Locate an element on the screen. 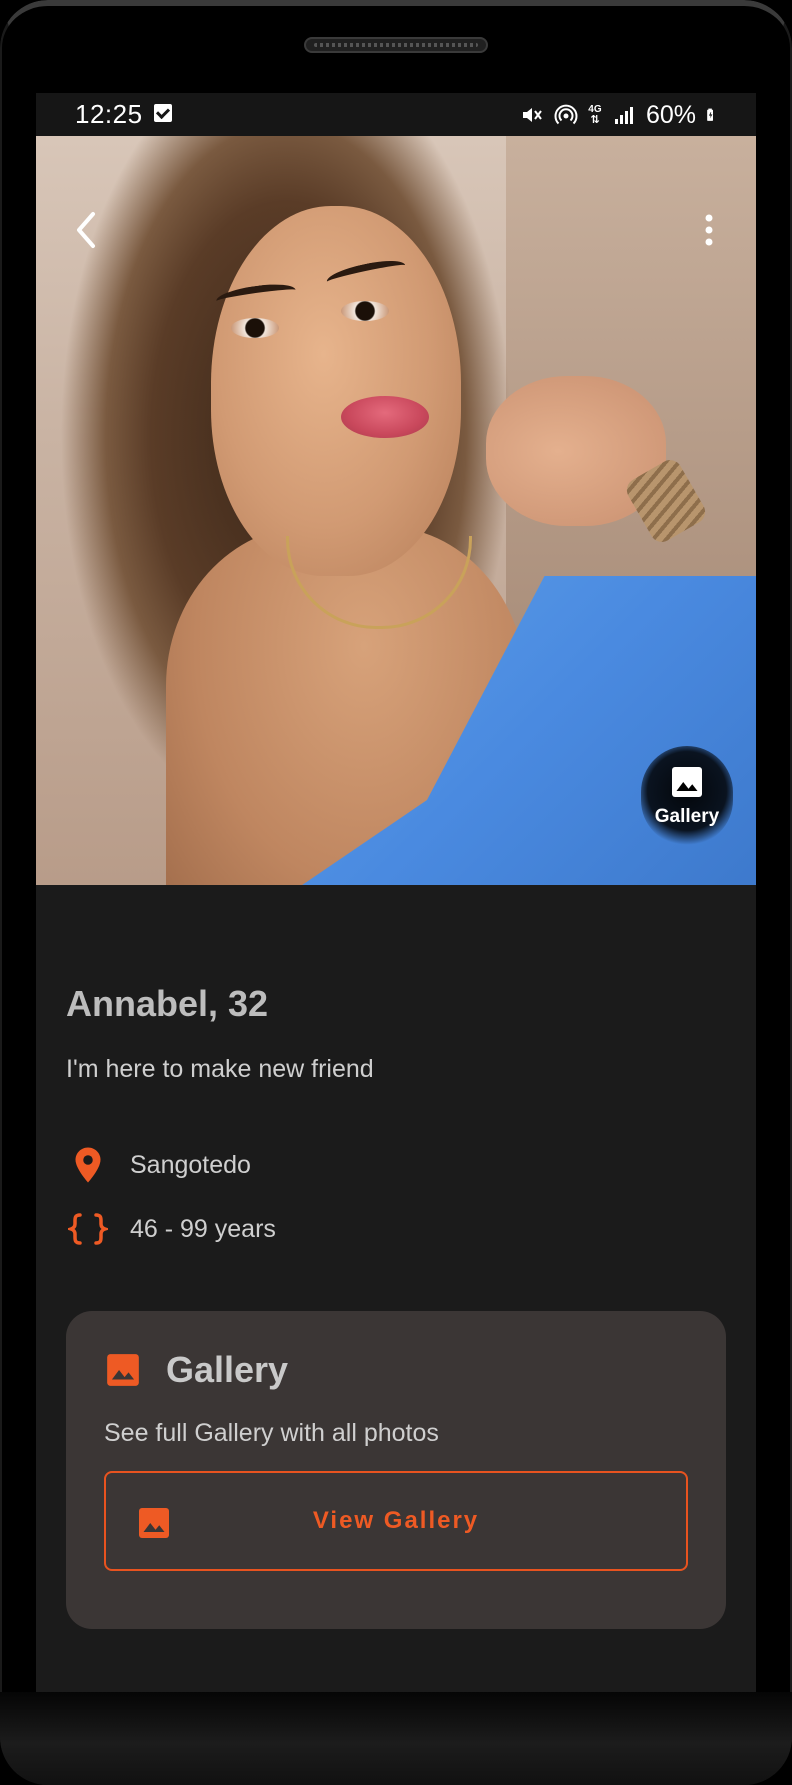  gallery-card-subtitle: See full Gallery with all photos is located at coordinates (271, 1433).